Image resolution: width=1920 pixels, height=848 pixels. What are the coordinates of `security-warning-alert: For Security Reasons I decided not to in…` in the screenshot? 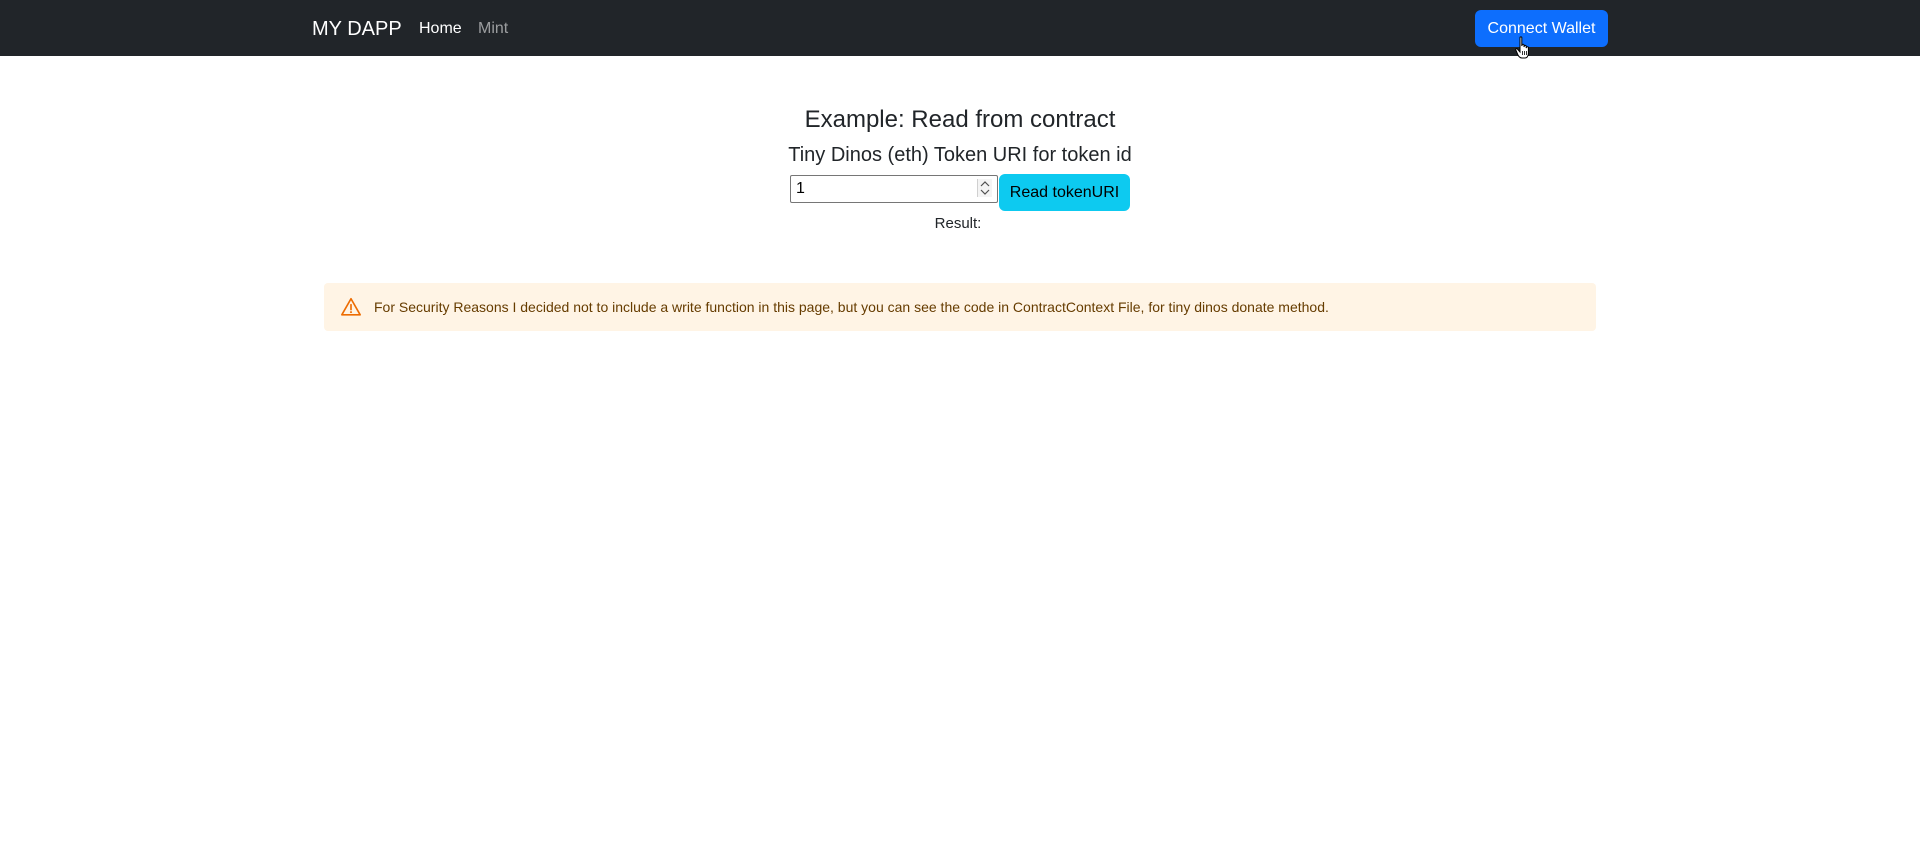 It's located at (960, 307).